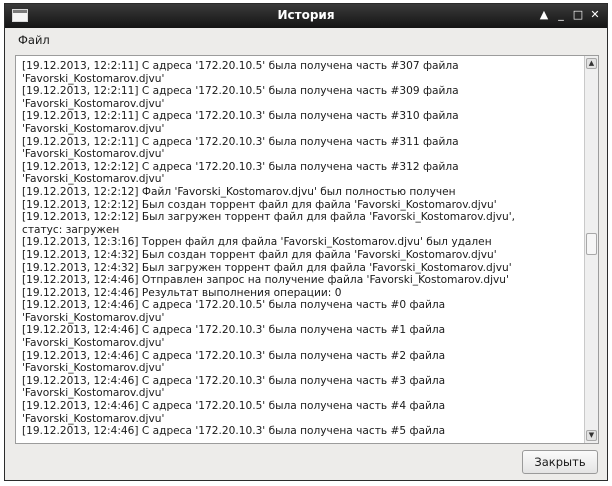 Image resolution: width=612 pixels, height=486 pixels. Describe the element at coordinates (595, 15) in the screenshot. I see `close-icon: ✕` at that location.